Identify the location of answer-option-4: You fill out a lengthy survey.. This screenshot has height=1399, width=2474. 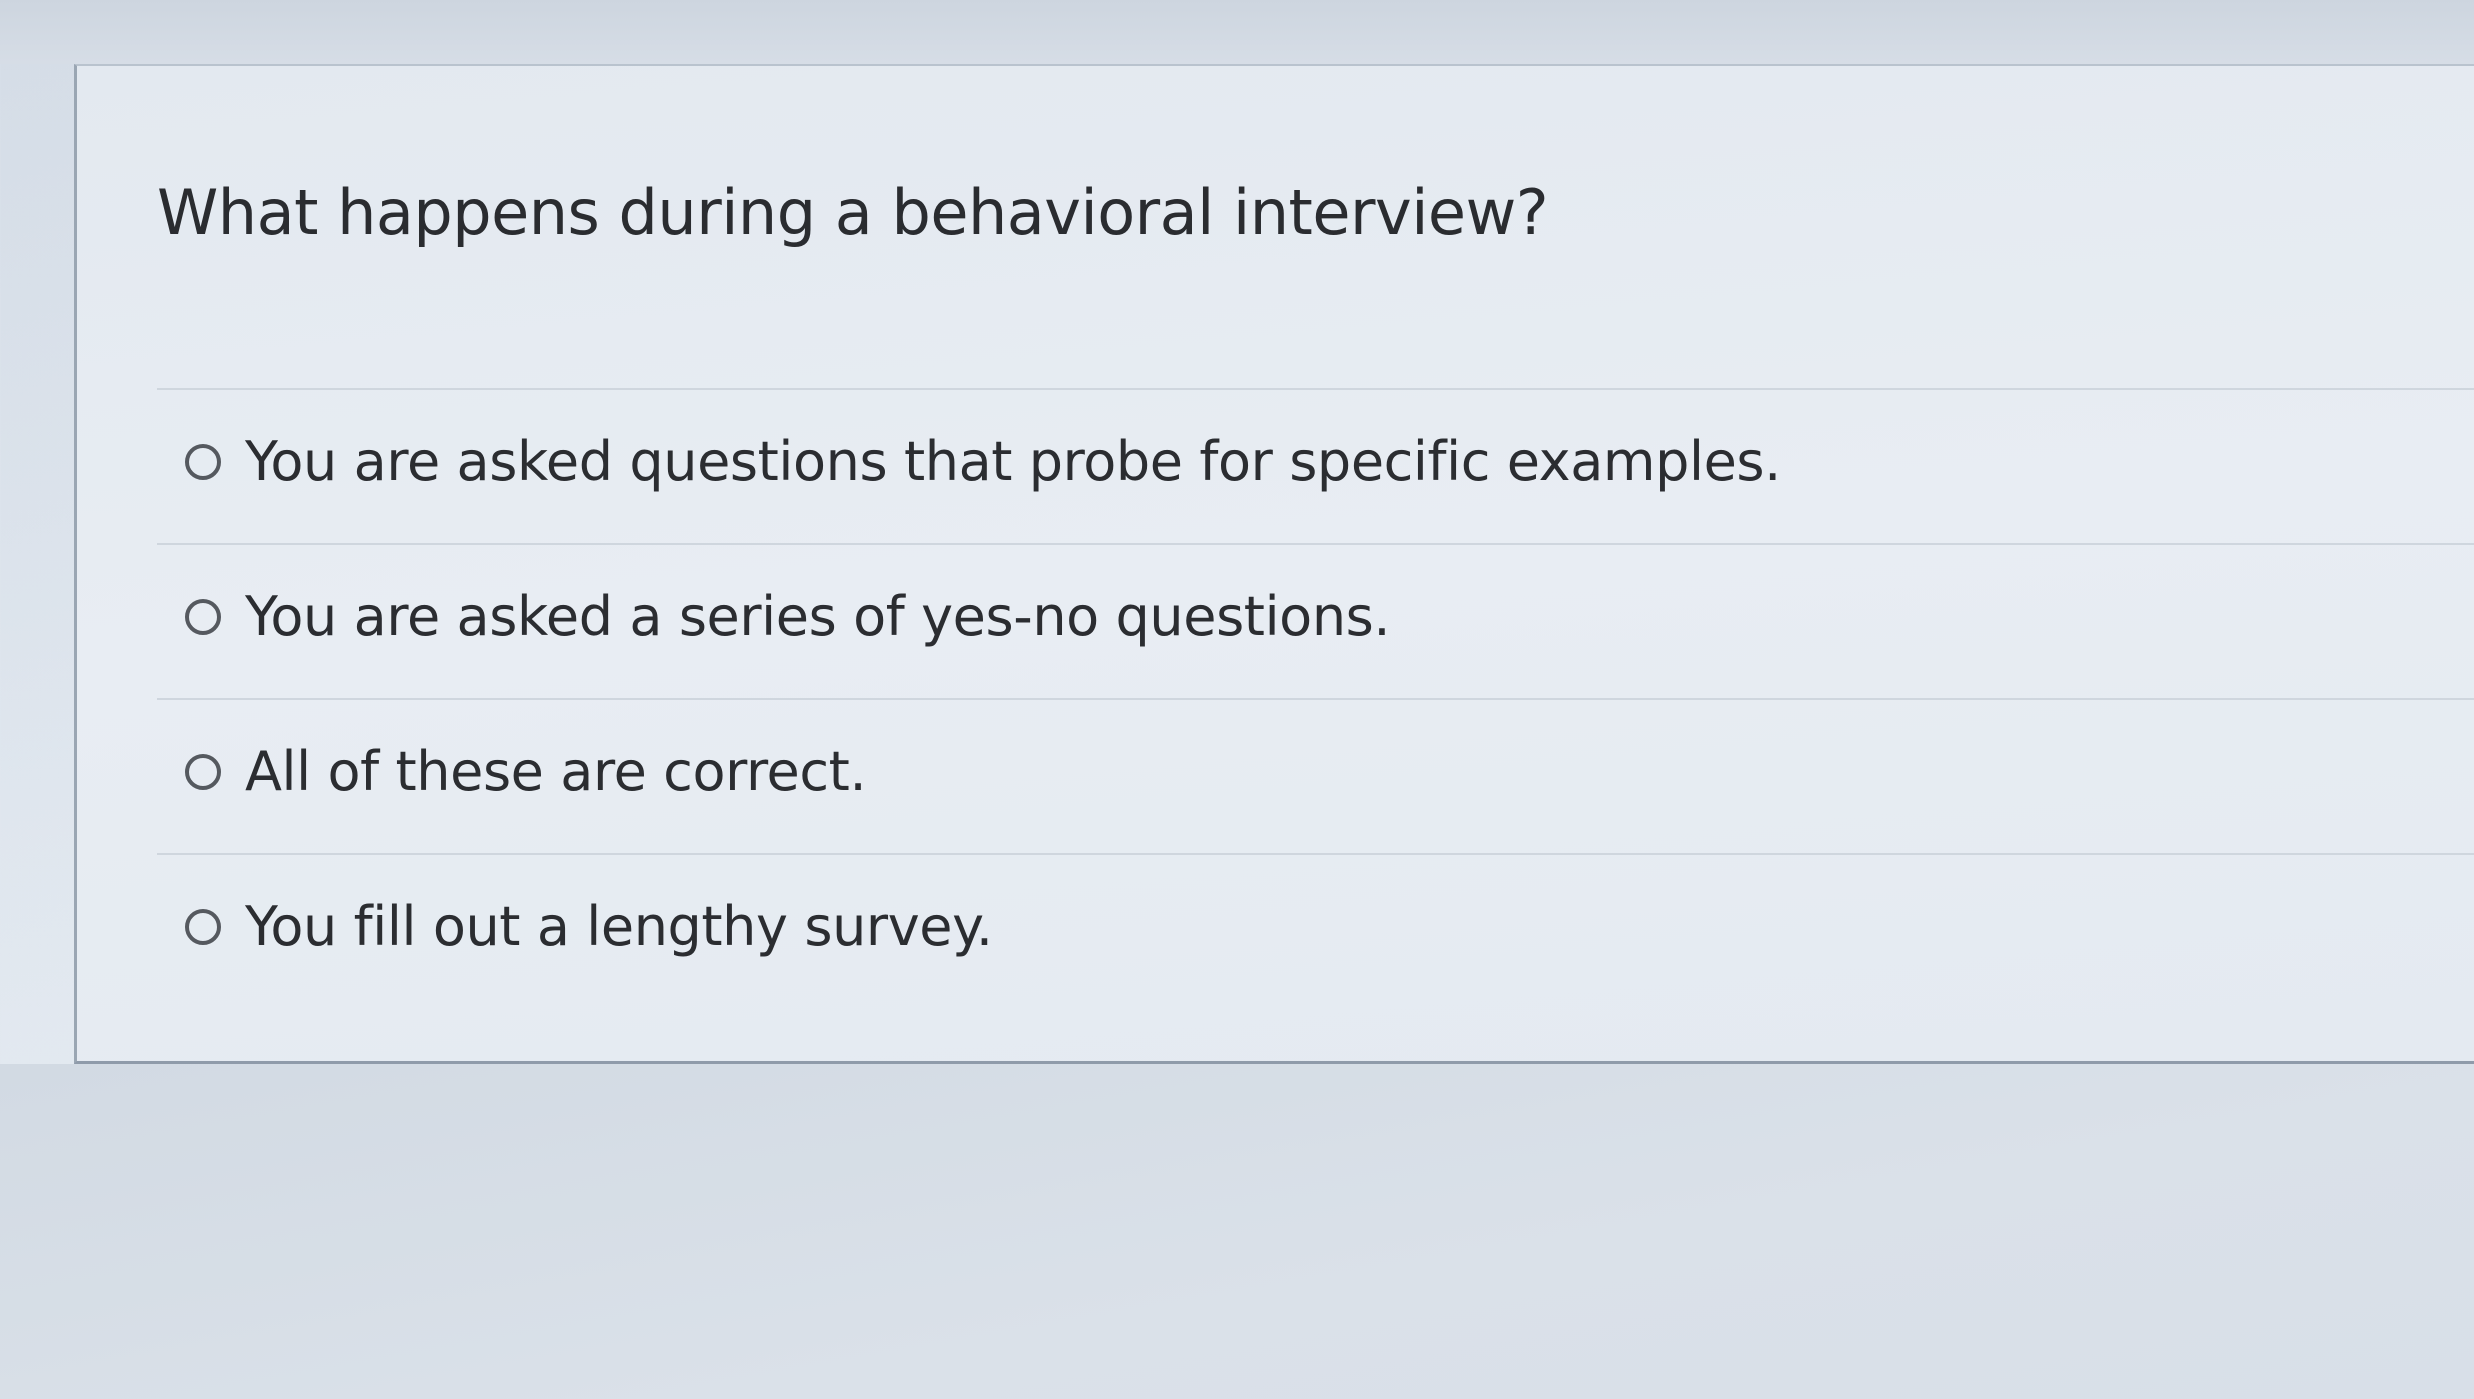
(589, 926).